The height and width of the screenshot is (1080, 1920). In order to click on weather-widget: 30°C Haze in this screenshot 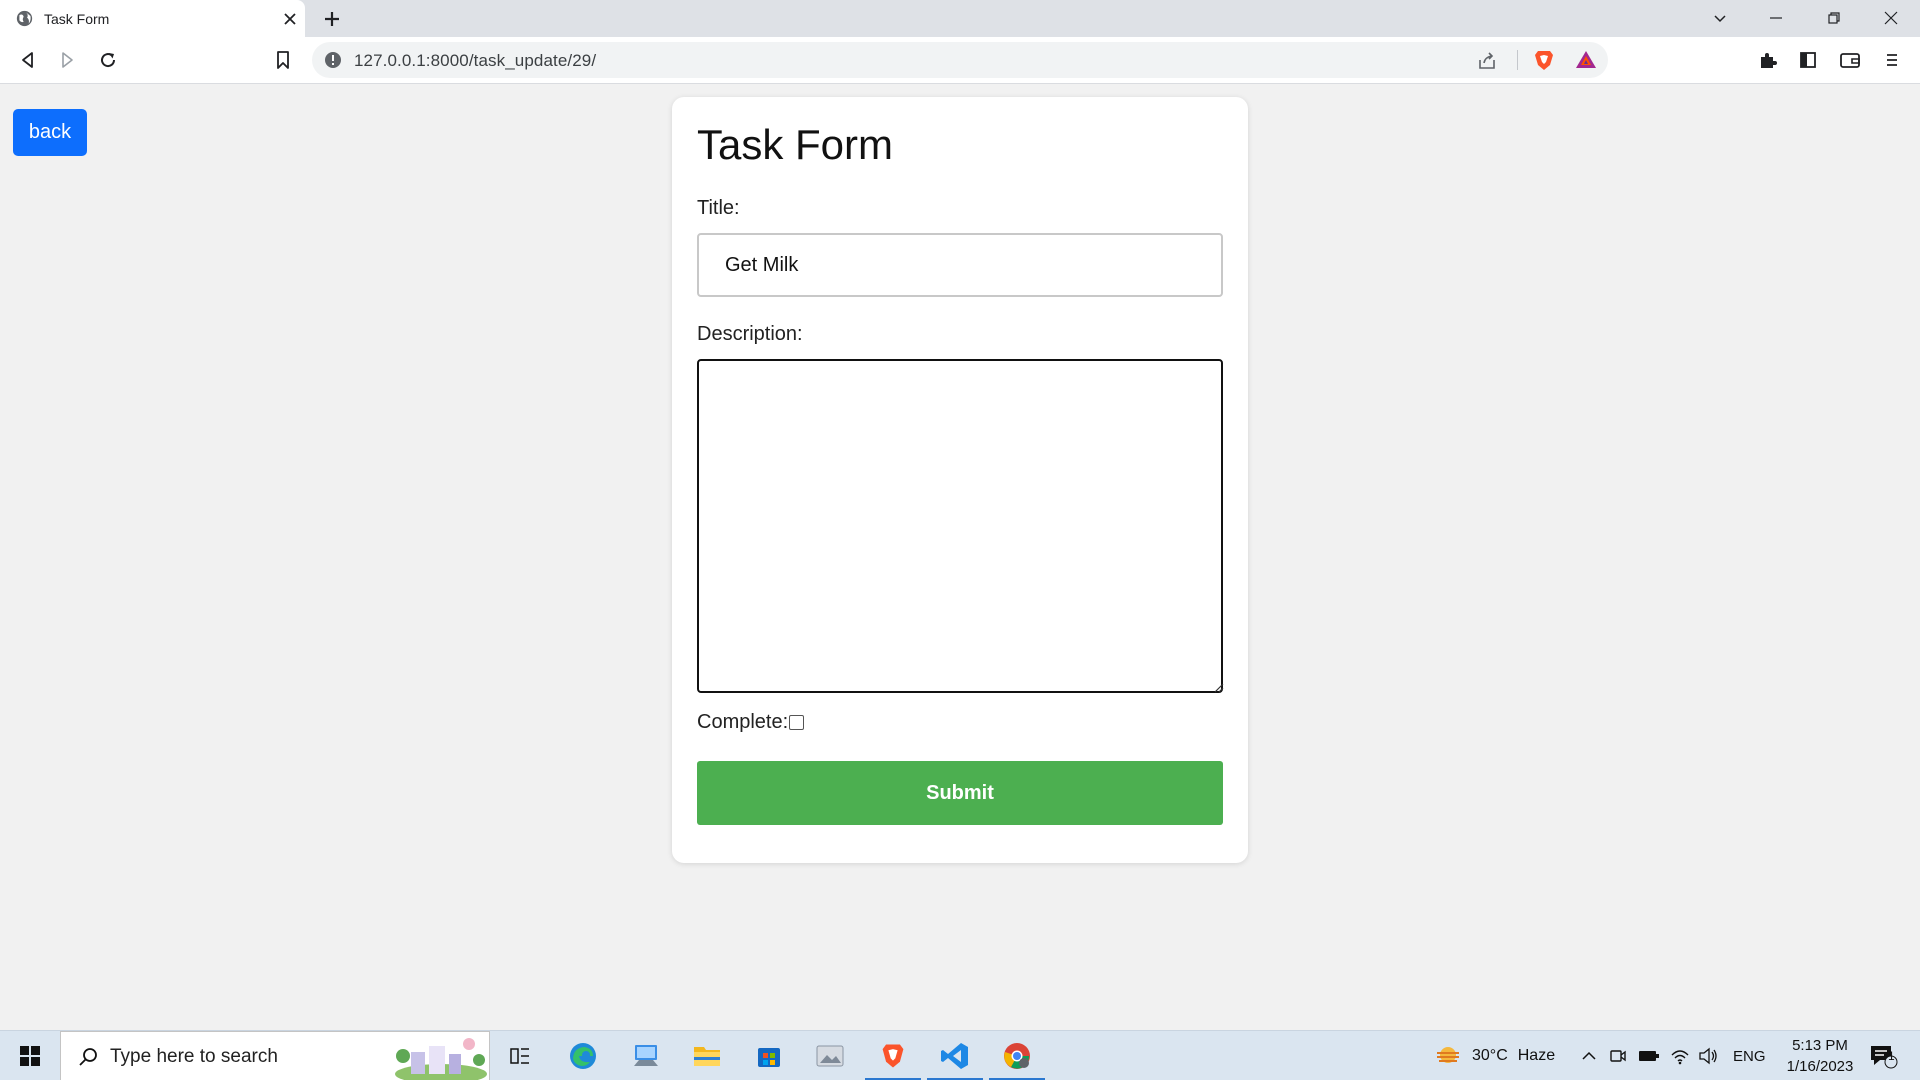, I will do `click(1494, 1055)`.